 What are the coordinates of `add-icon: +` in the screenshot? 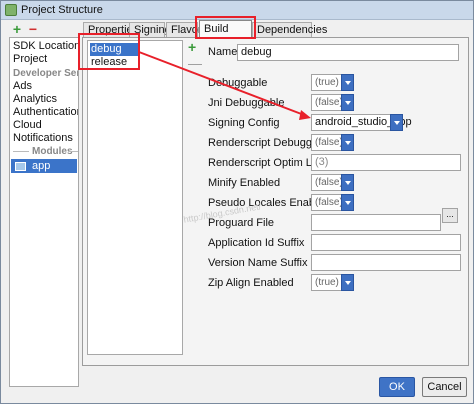 It's located at (17, 29).